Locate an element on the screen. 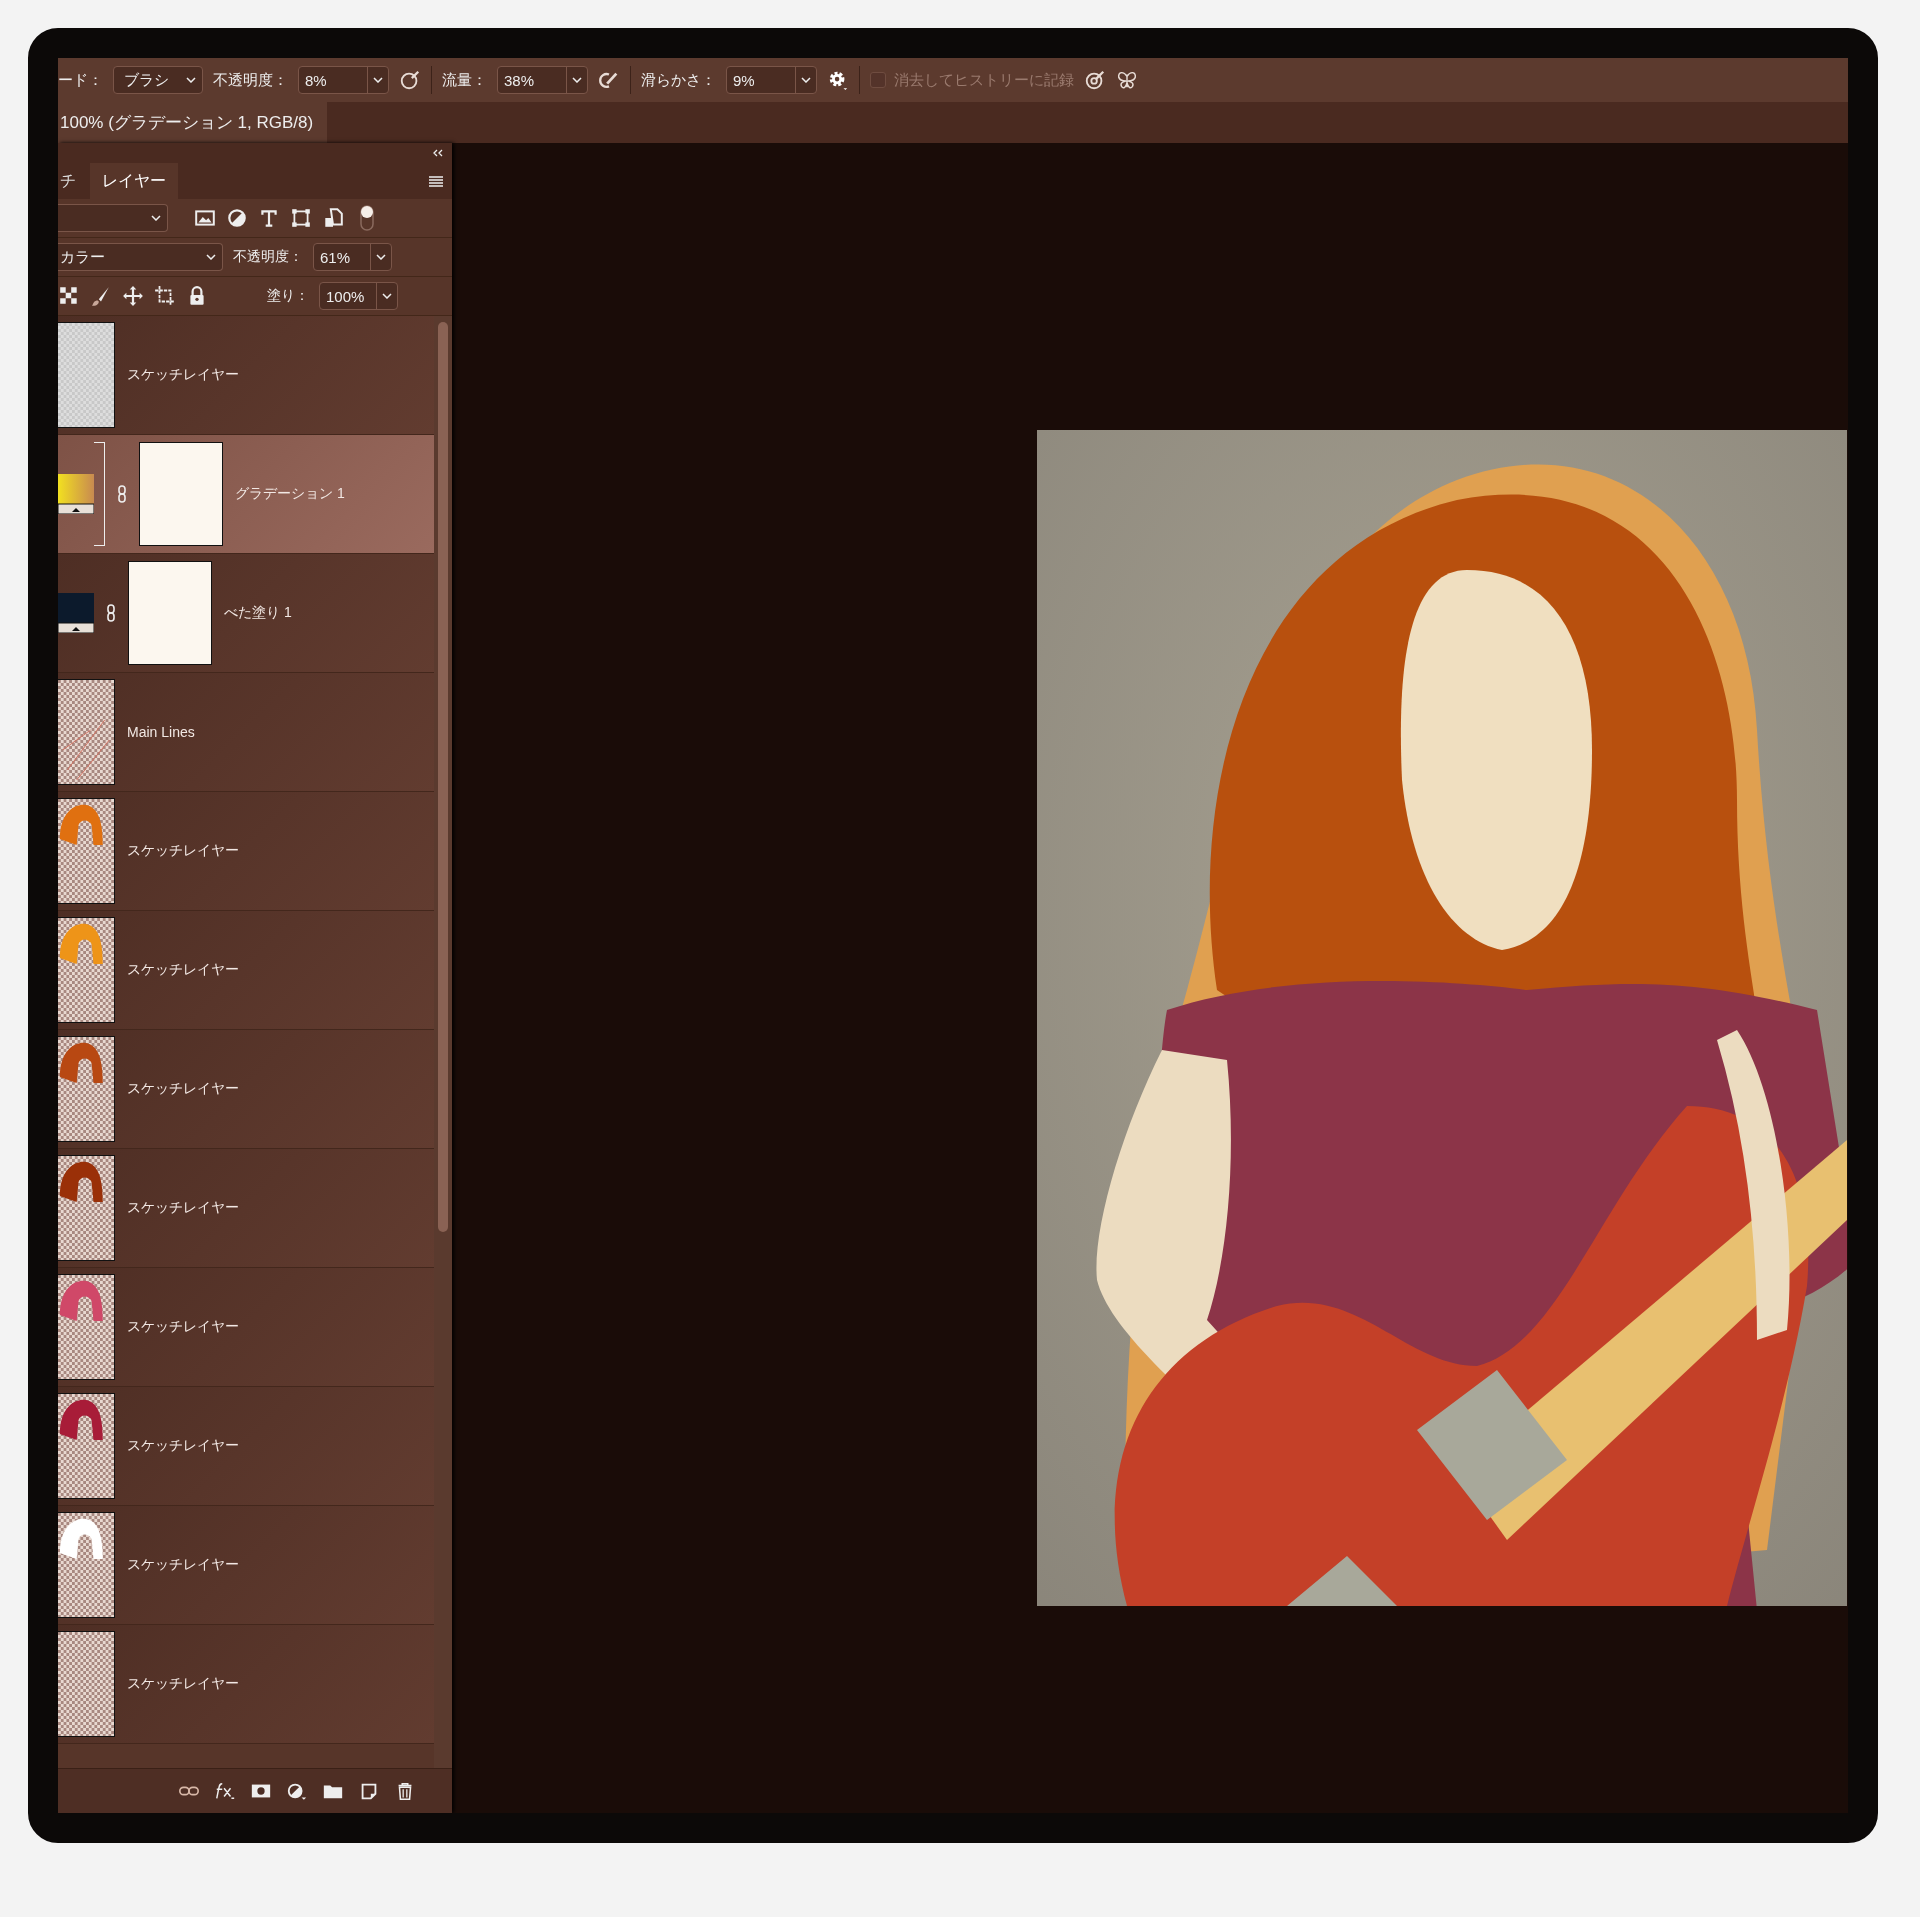 The height and width of the screenshot is (1917, 1920). settings-icon is located at coordinates (838, 80).